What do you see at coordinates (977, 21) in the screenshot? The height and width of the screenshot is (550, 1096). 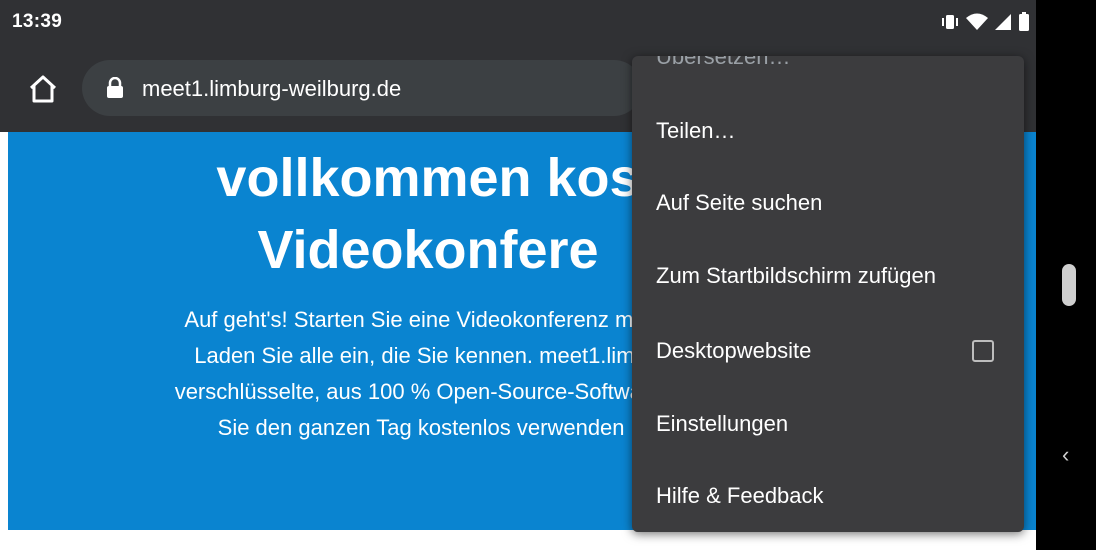 I see `wifi-icon` at bounding box center [977, 21].